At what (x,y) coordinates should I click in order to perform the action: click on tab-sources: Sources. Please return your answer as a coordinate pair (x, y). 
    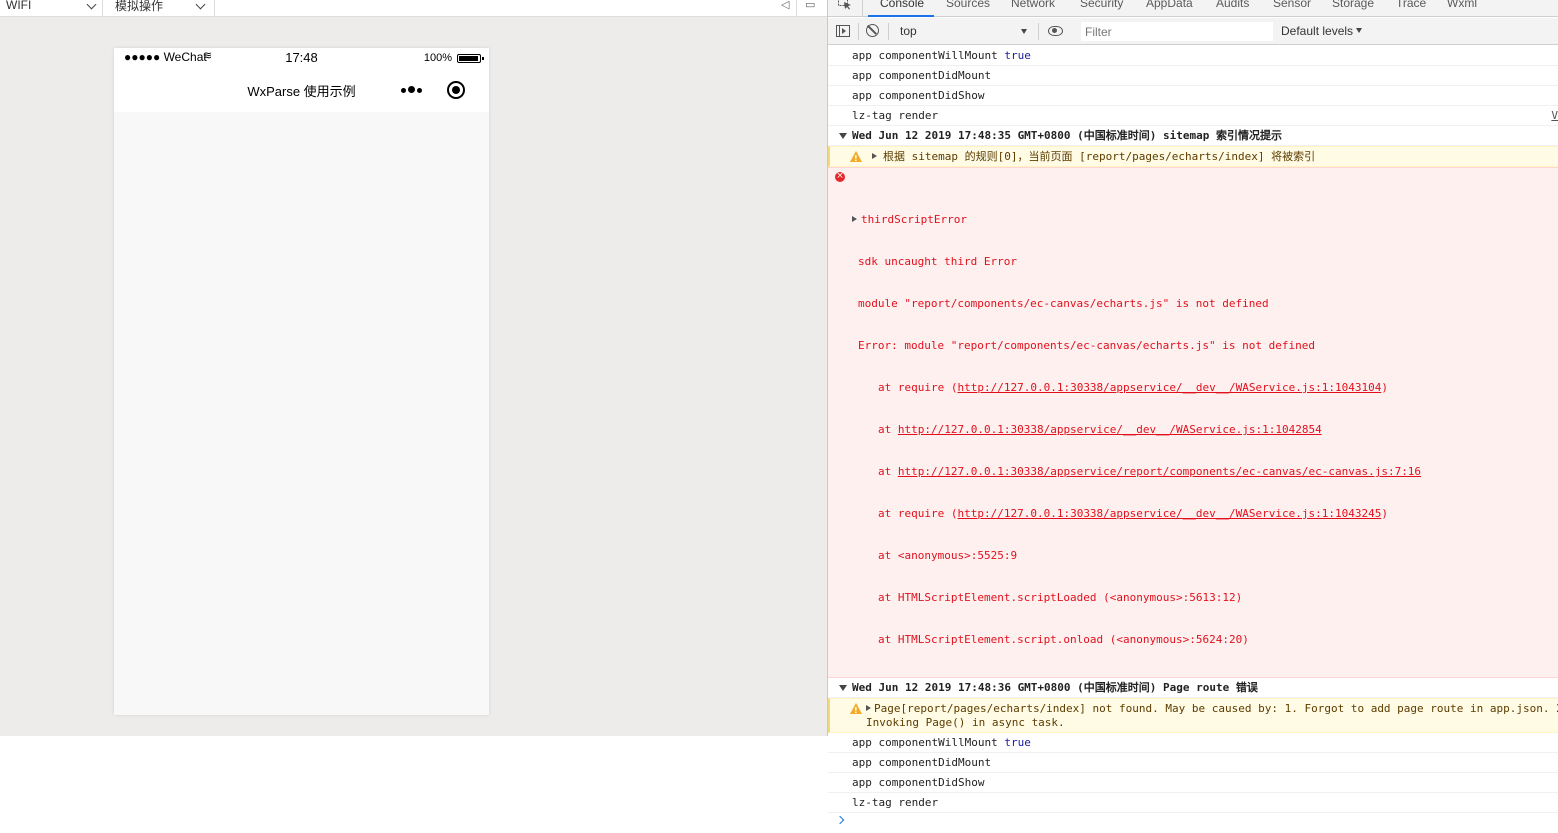
    Looking at the image, I should click on (968, 5).